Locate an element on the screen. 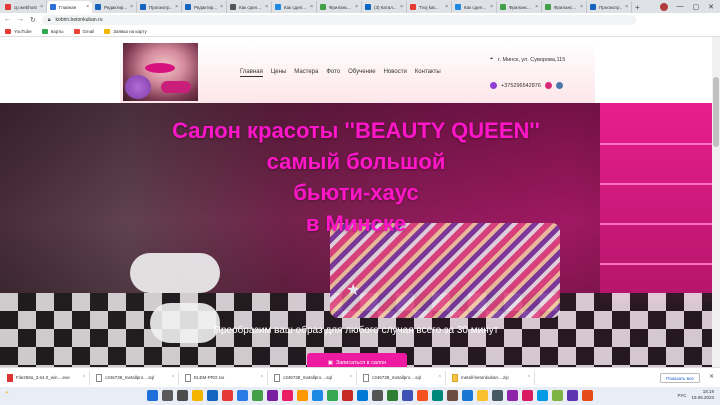 The height and width of the screenshot is (405, 720). reload-icon: ↻ is located at coordinates (33, 20).